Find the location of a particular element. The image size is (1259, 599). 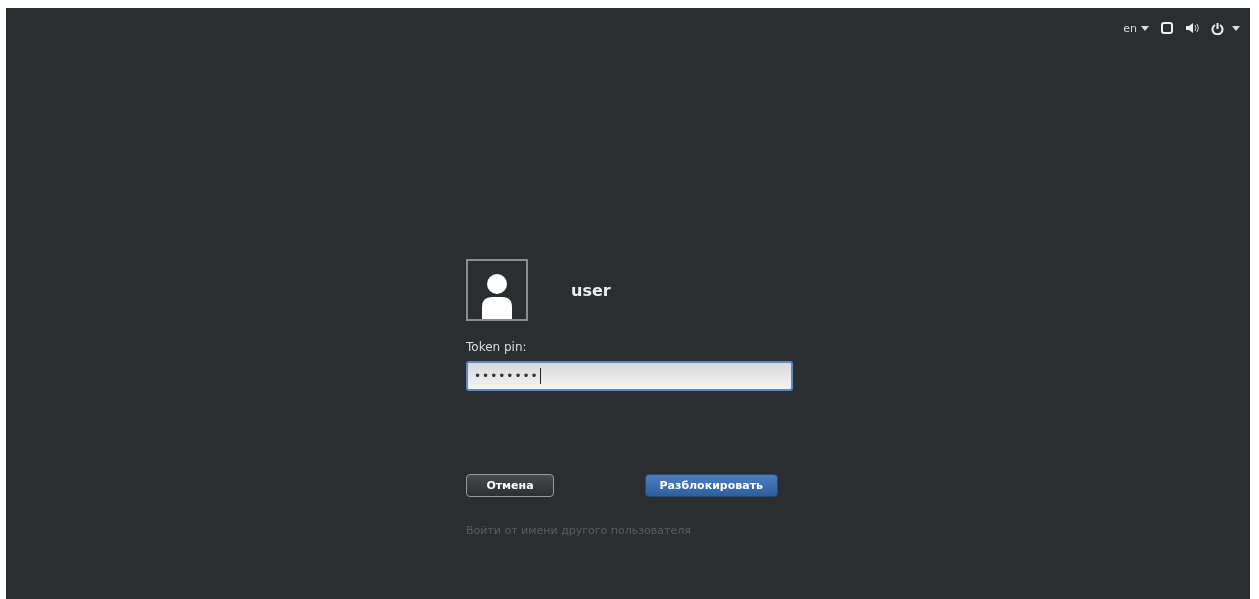

display-icon is located at coordinates (1167, 28).